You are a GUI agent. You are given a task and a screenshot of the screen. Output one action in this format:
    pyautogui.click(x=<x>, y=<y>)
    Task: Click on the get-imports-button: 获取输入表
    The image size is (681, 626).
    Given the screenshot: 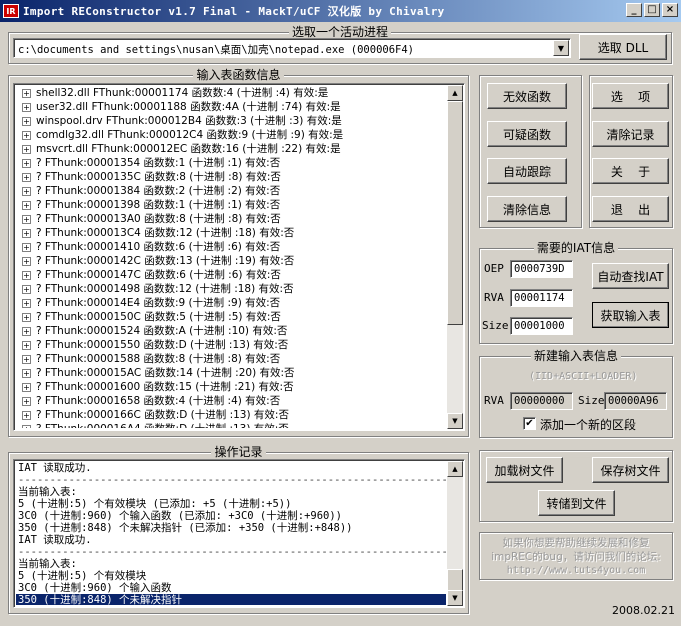 What is the action you would take?
    pyautogui.click(x=630, y=315)
    